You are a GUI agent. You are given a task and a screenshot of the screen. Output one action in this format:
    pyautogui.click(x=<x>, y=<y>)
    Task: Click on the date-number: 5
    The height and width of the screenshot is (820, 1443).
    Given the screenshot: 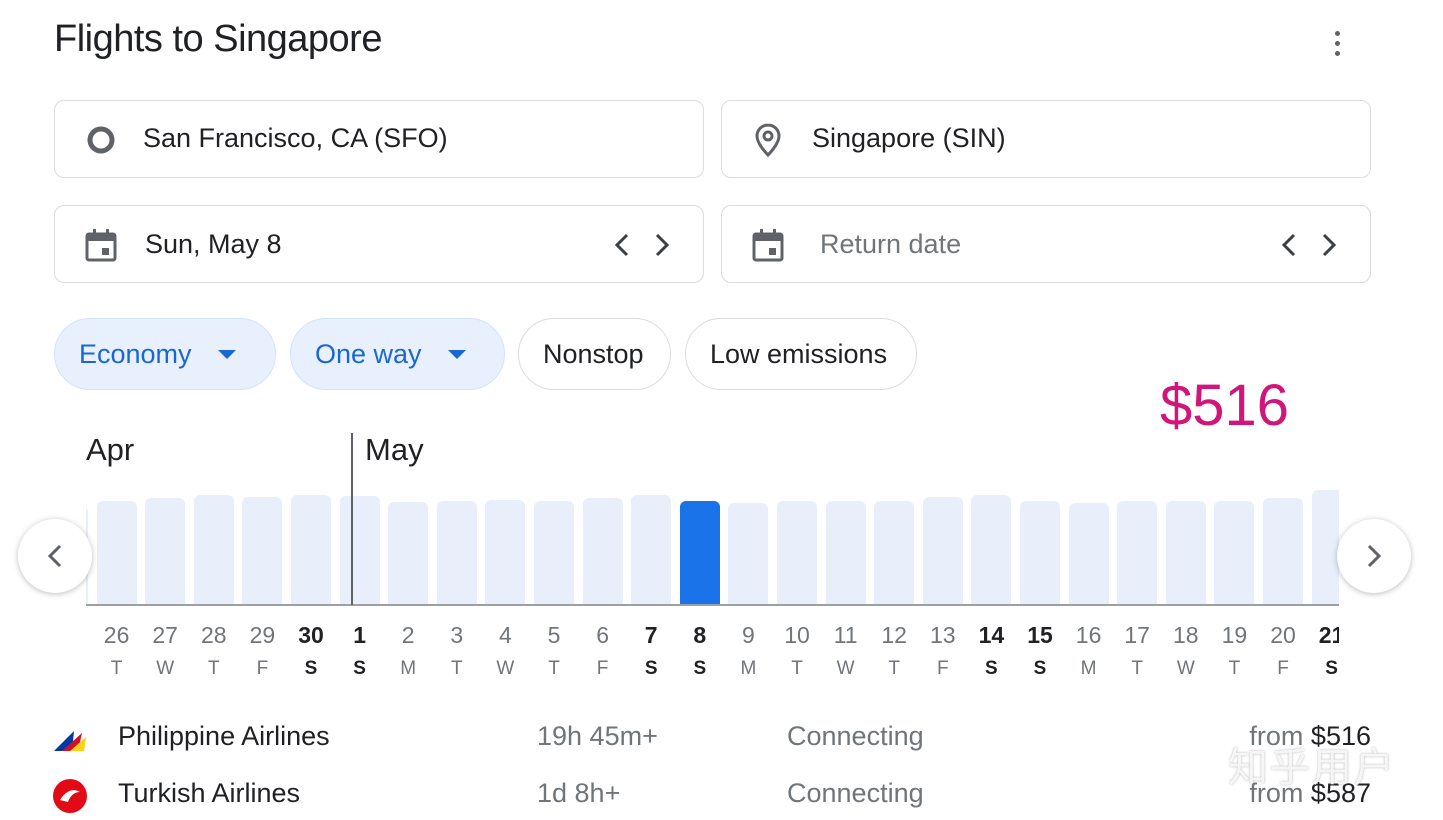 What is the action you would take?
    pyautogui.click(x=554, y=635)
    